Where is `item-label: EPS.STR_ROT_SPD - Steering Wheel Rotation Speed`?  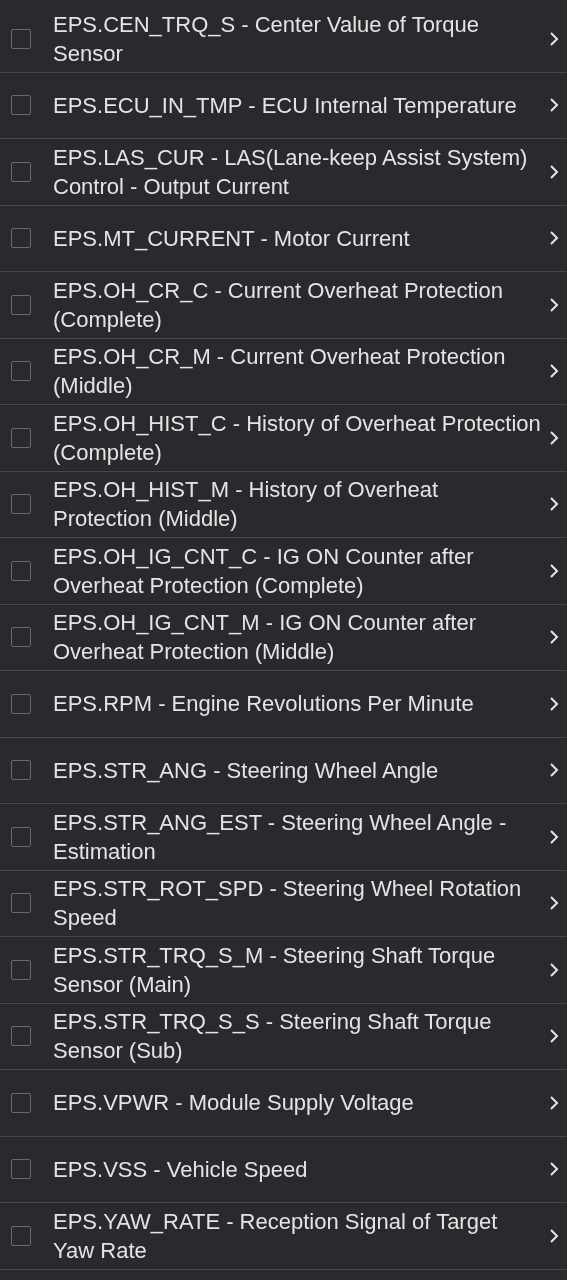
item-label: EPS.STR_ROT_SPD - Steering Wheel Rotation Speed is located at coordinates (297, 903).